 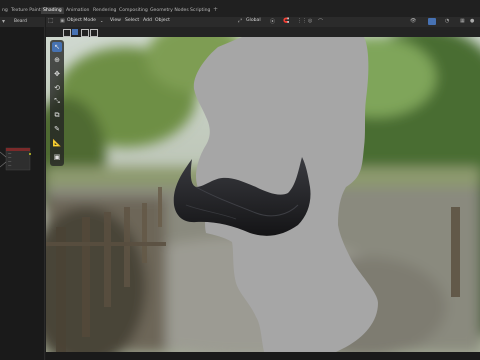 What do you see at coordinates (52, 10) in the screenshot?
I see `tab-shading: Shading` at bounding box center [52, 10].